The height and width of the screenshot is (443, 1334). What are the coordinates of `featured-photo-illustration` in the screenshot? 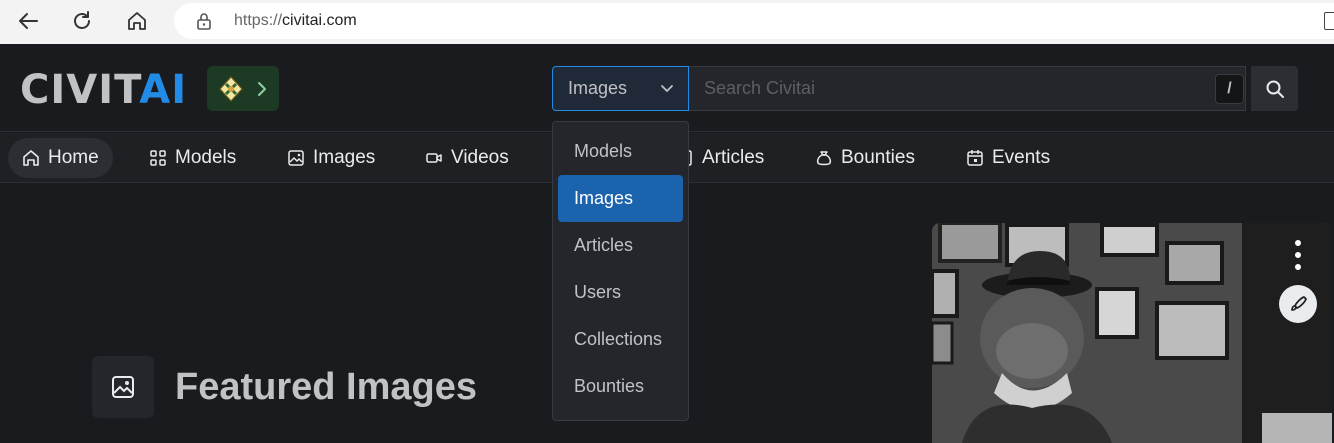 It's located at (1132, 333).